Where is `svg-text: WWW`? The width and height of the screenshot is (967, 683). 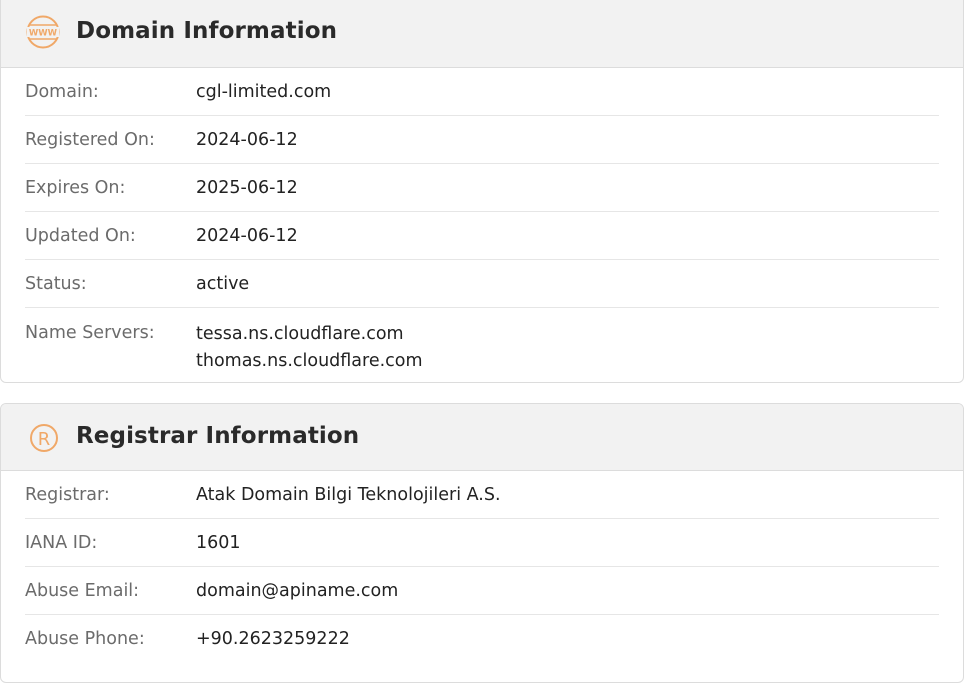 svg-text: WWW is located at coordinates (43, 34).